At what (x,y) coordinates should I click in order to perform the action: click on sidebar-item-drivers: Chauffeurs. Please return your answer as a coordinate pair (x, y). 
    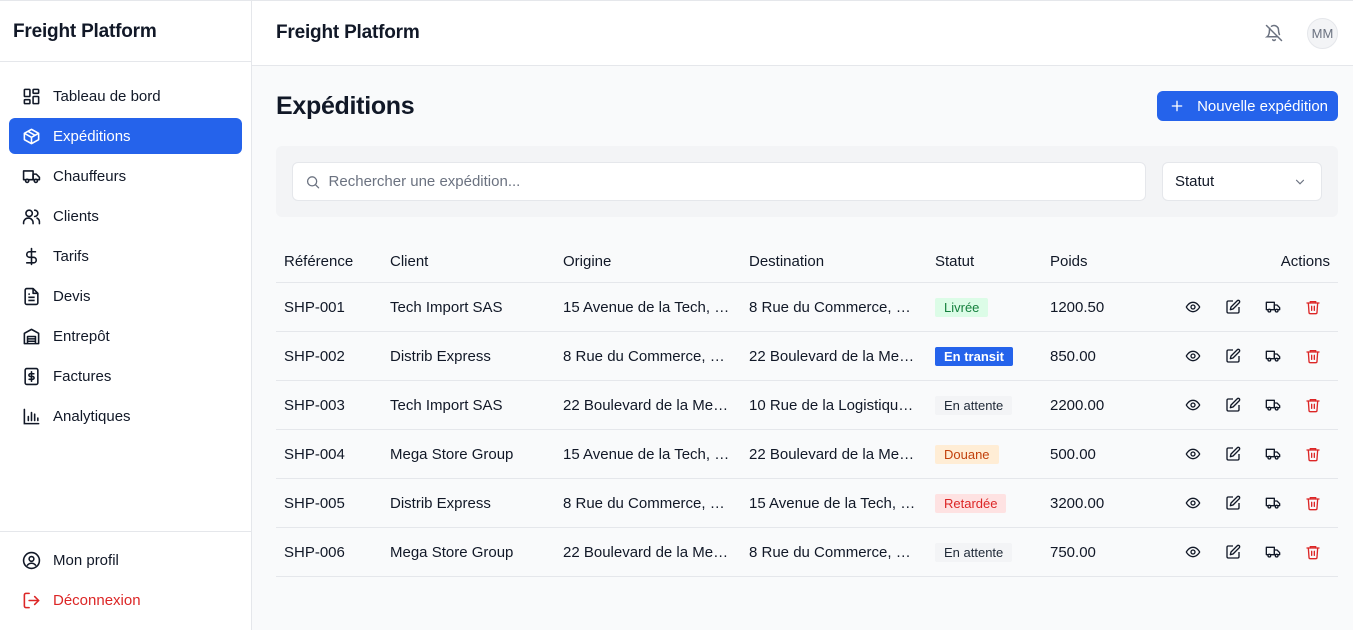
    Looking at the image, I should click on (125, 176).